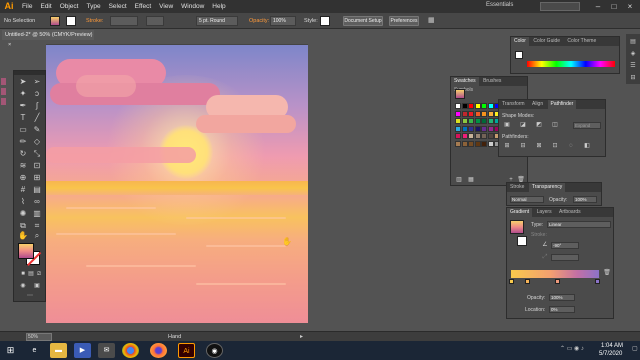  Describe the element at coordinates (37, 130) in the screenshot. I see `paintbrush-tool-icon: ✎` at that location.